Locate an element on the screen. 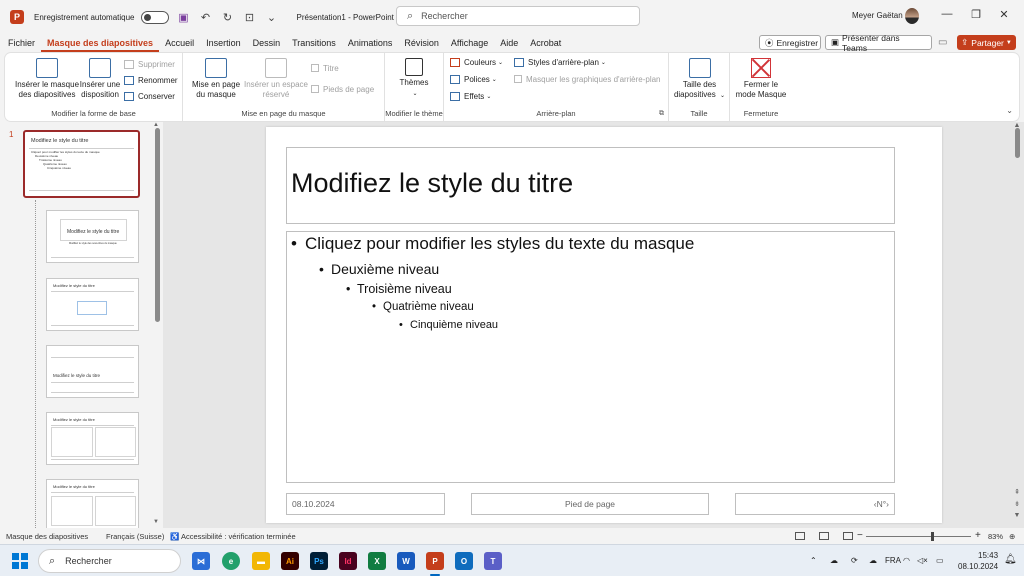 The image size is (1024, 576). slide-sorter-view-icon is located at coordinates (824, 536).